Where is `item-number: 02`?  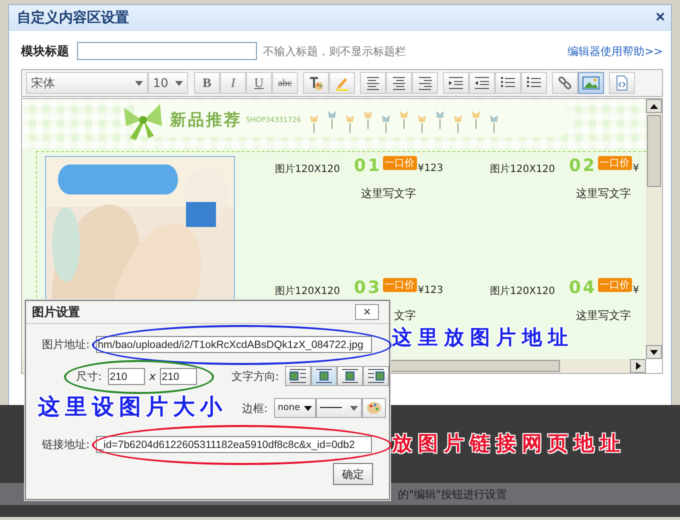 item-number: 02 is located at coordinates (583, 166).